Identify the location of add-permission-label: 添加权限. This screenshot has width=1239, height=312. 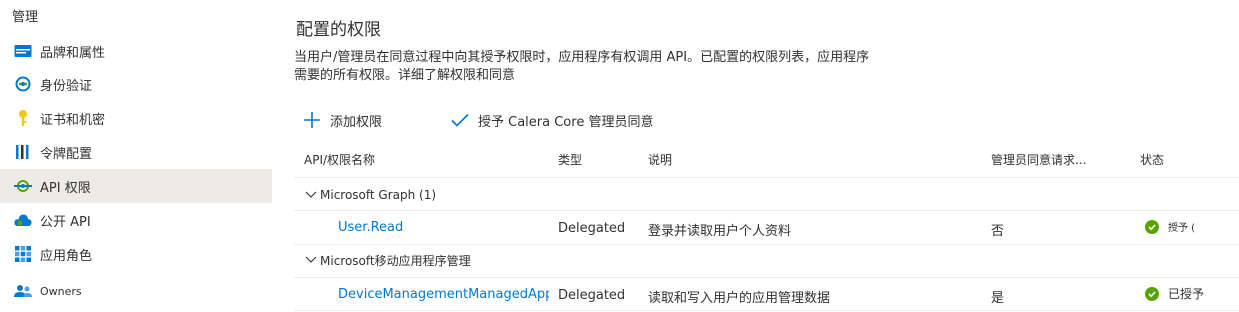
(356, 122).